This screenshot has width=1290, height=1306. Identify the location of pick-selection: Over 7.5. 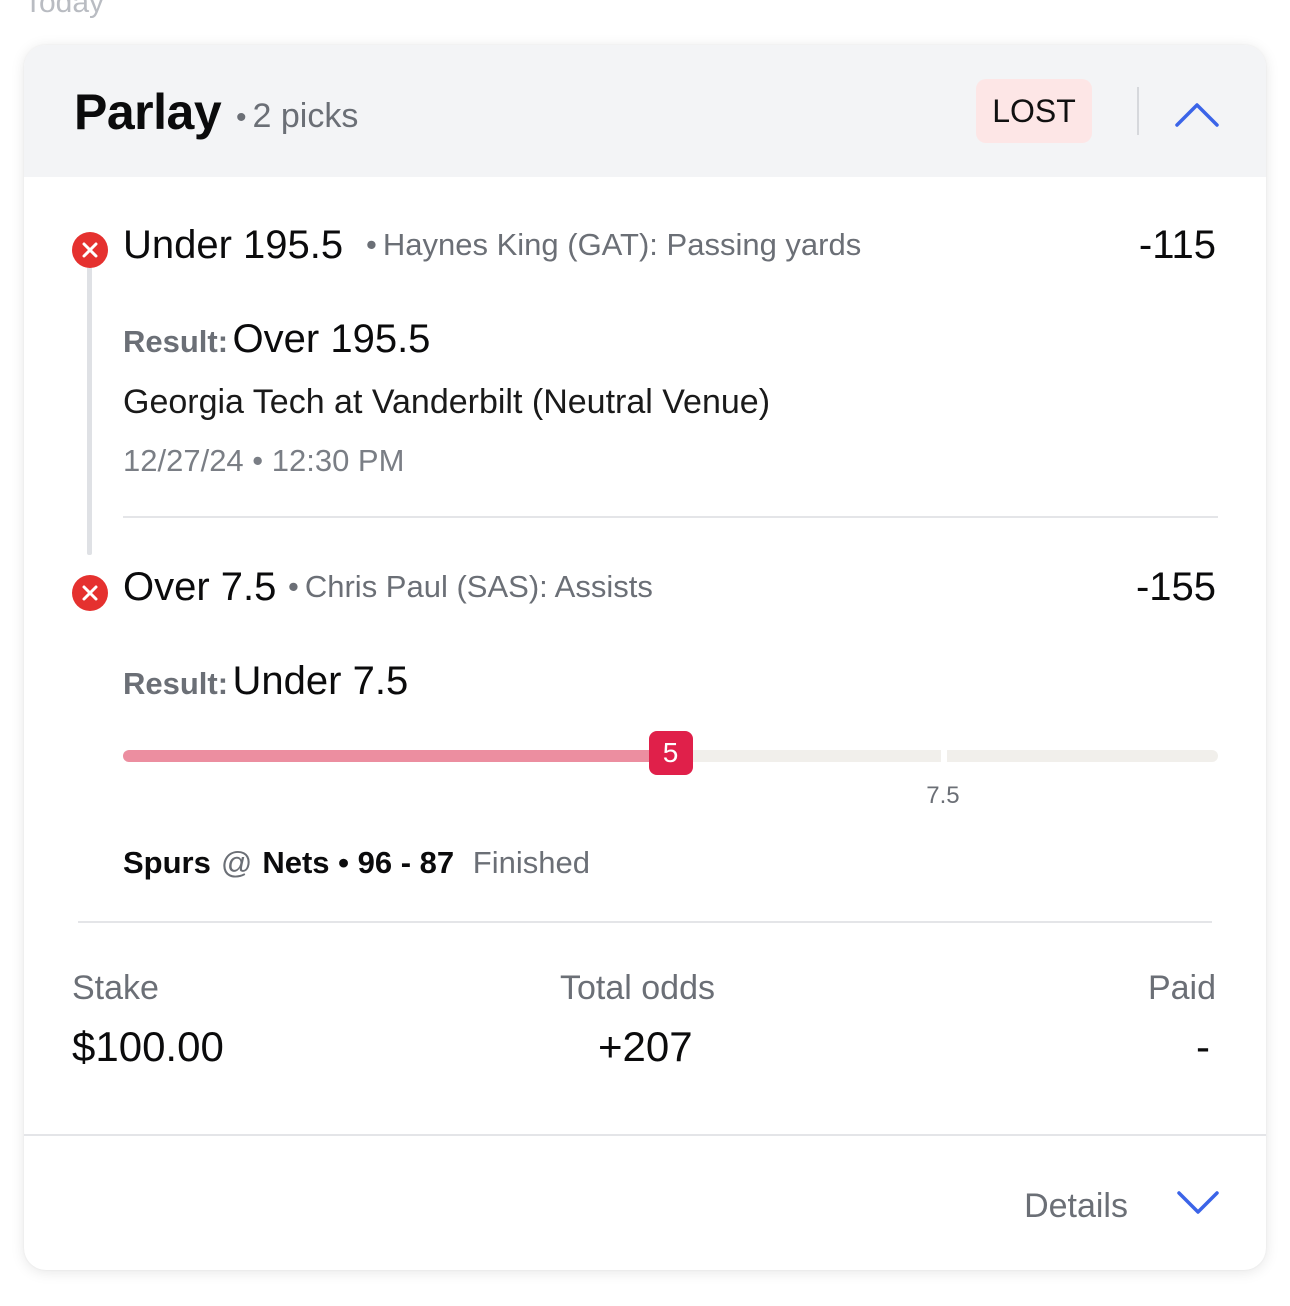
(200, 587).